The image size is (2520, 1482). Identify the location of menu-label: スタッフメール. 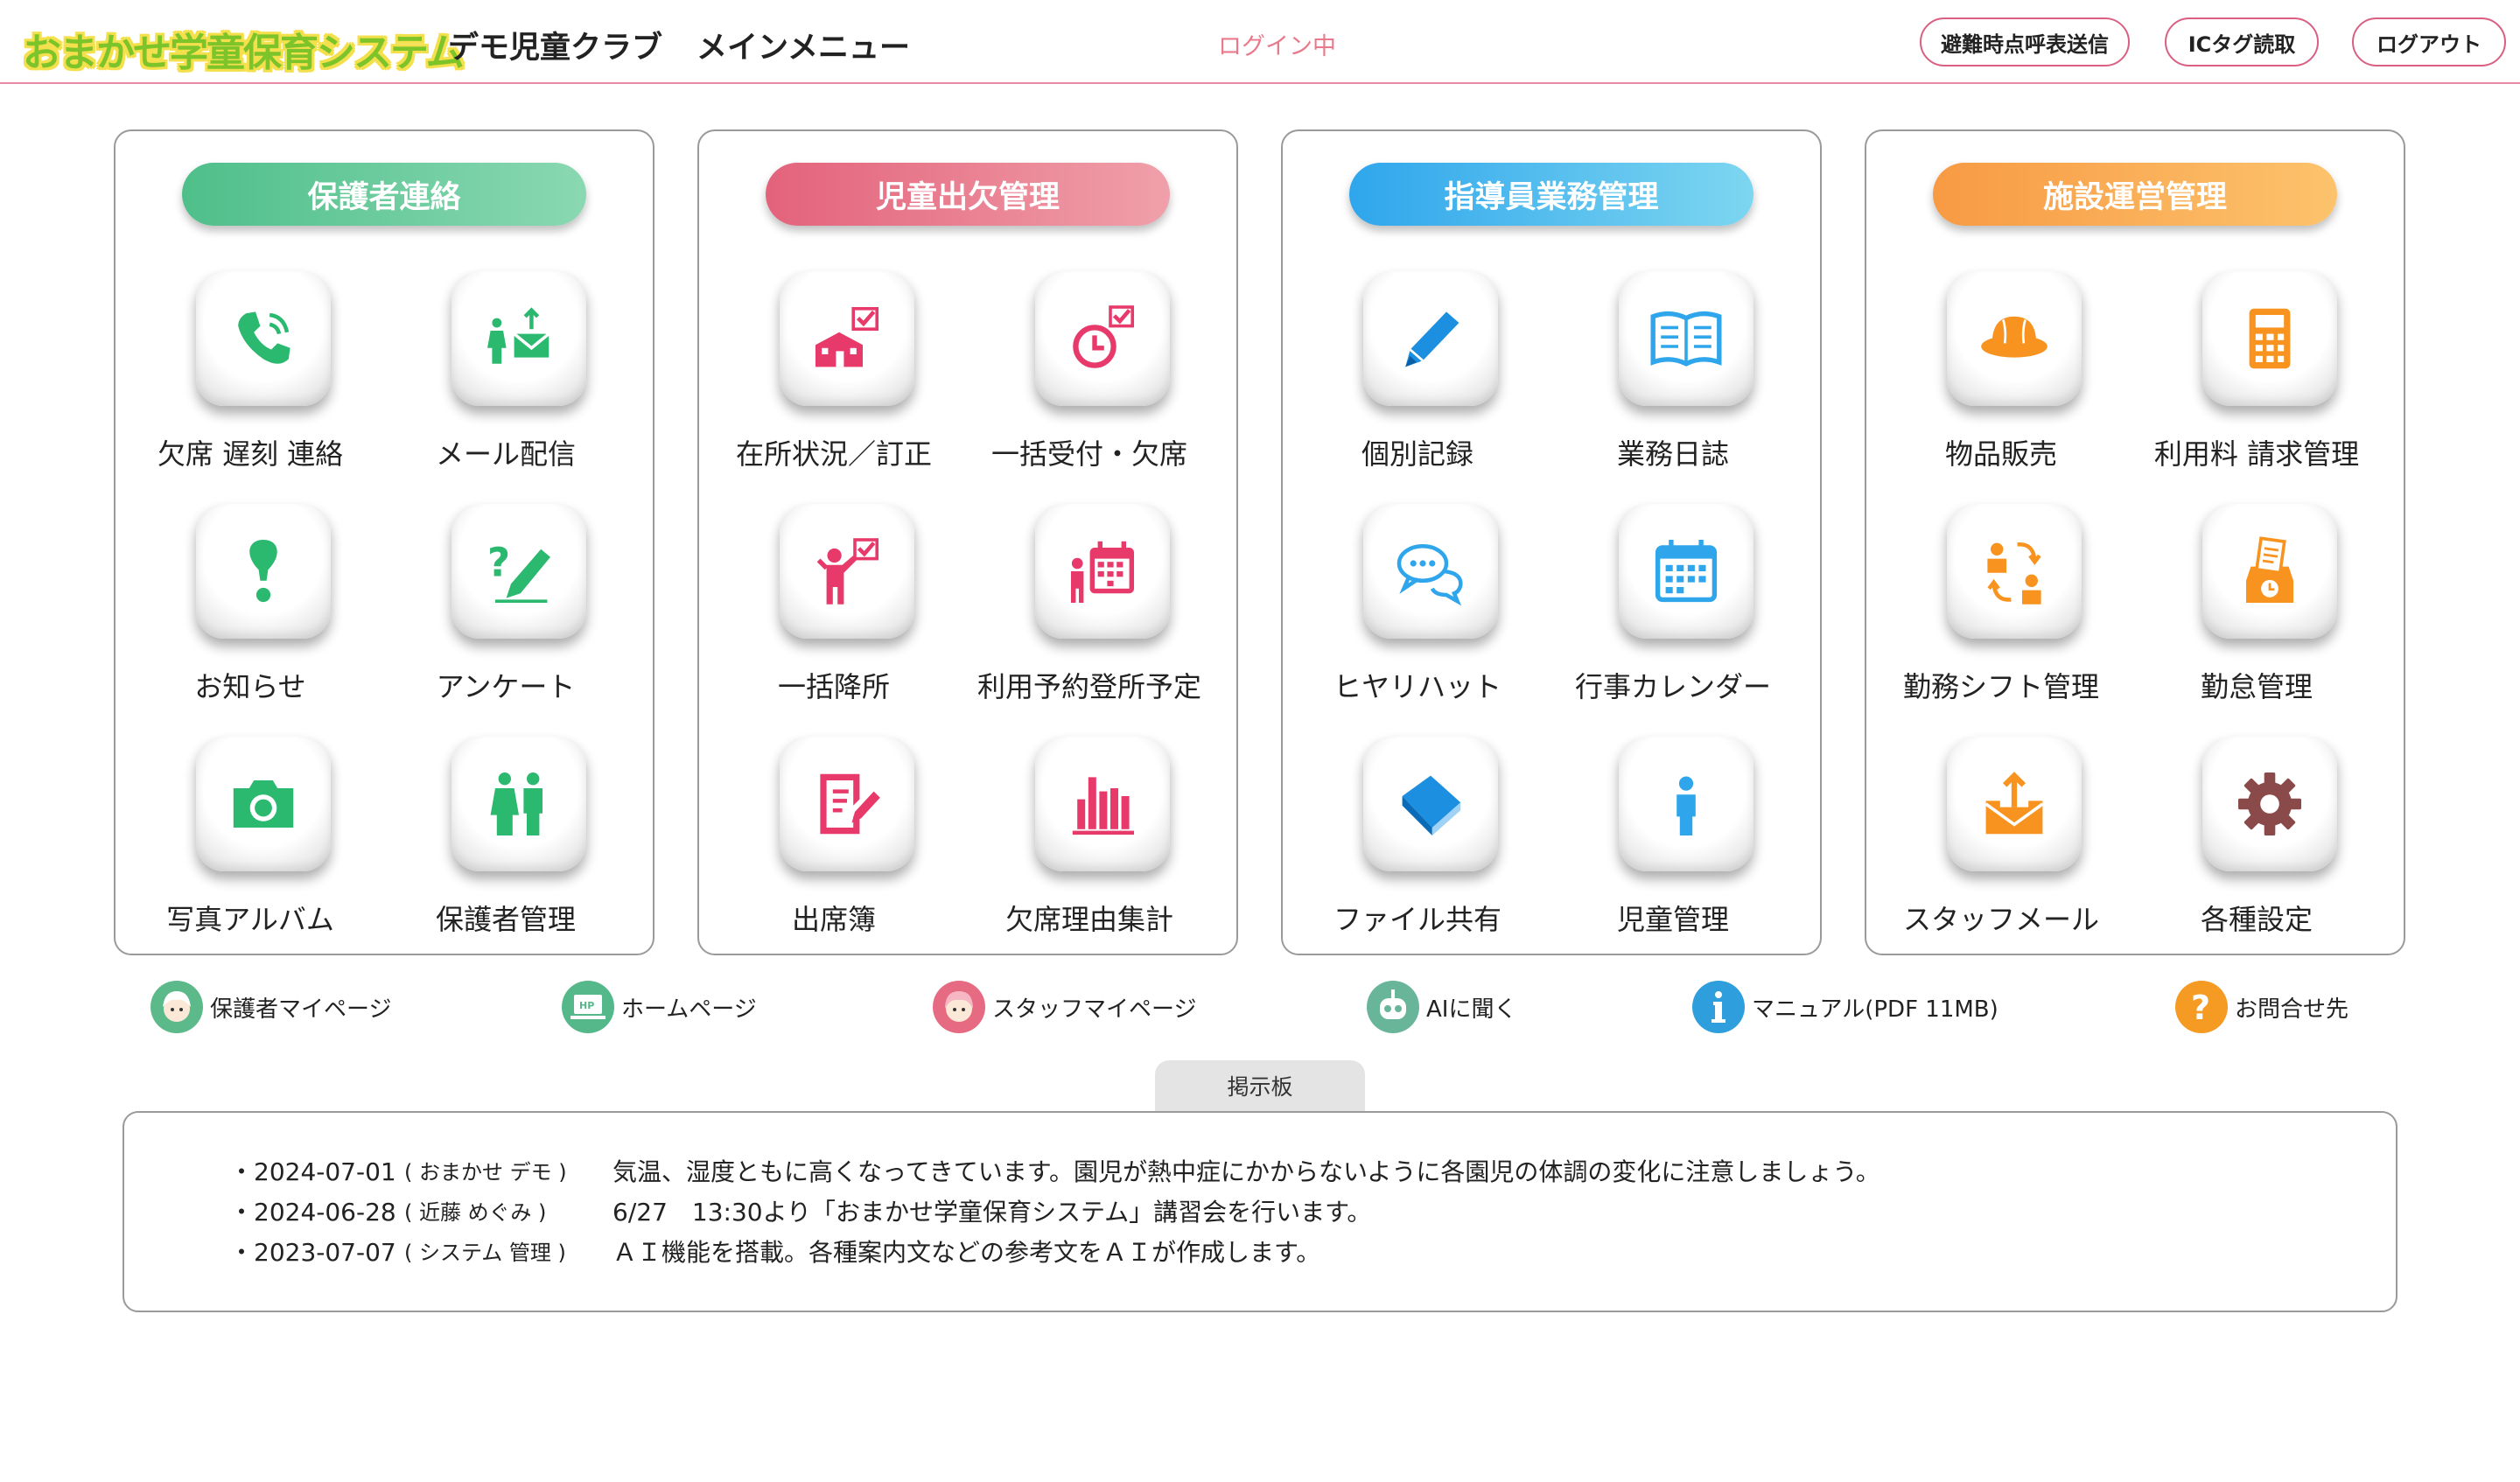
(2000, 919).